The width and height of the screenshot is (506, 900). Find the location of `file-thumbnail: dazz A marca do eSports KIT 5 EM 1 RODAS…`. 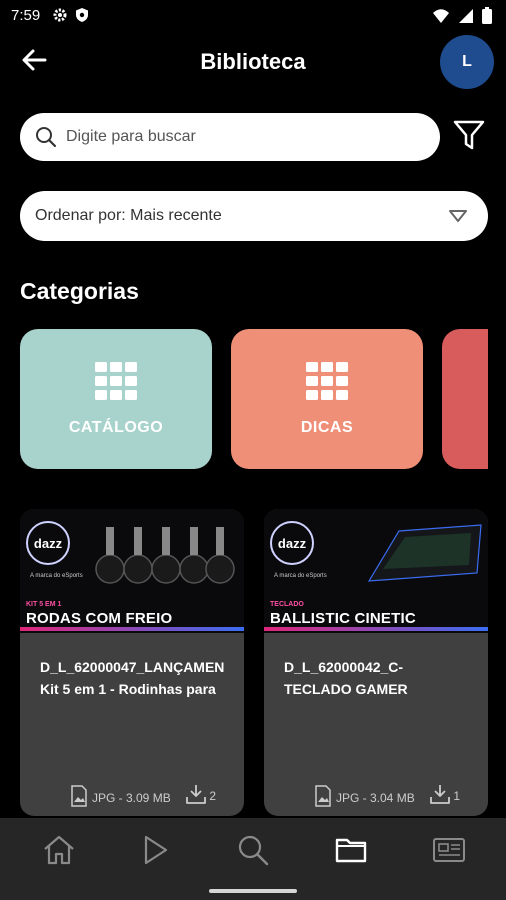

file-thumbnail: dazz A marca do eSports KIT 5 EM 1 RODAS… is located at coordinates (132, 571).